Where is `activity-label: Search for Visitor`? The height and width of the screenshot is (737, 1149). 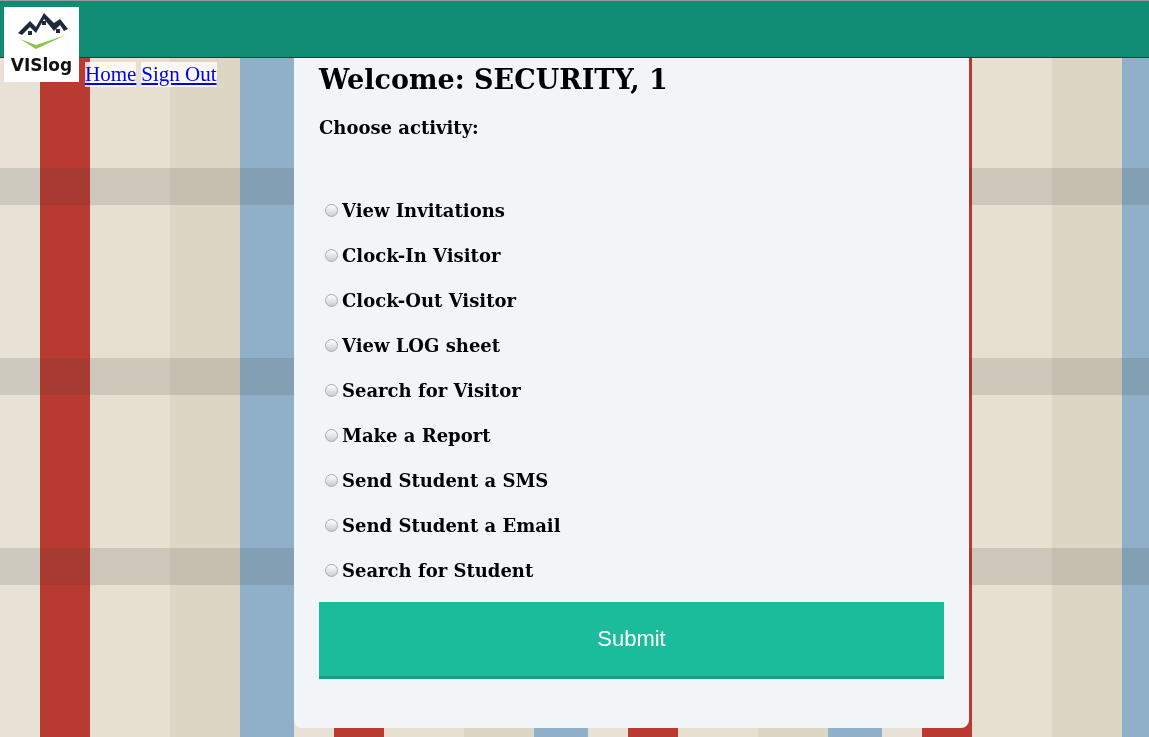 activity-label: Search for Visitor is located at coordinates (431, 390).